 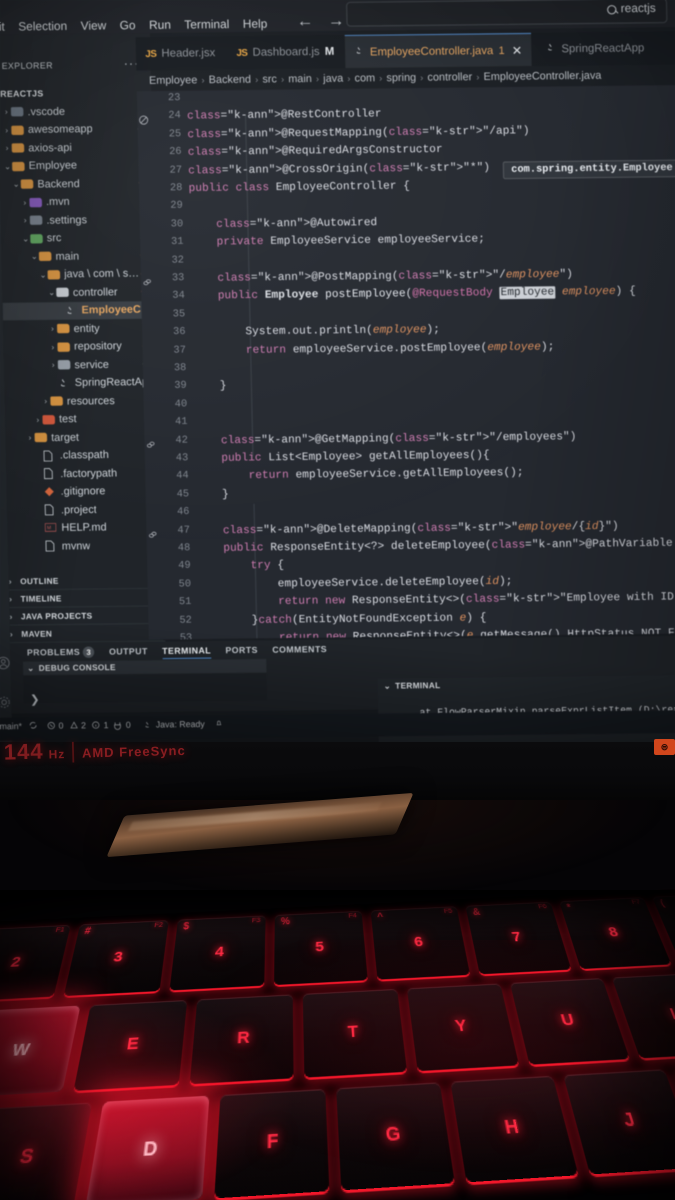 What do you see at coordinates (40, 1051) in the screenshot?
I see `key-w: W` at bounding box center [40, 1051].